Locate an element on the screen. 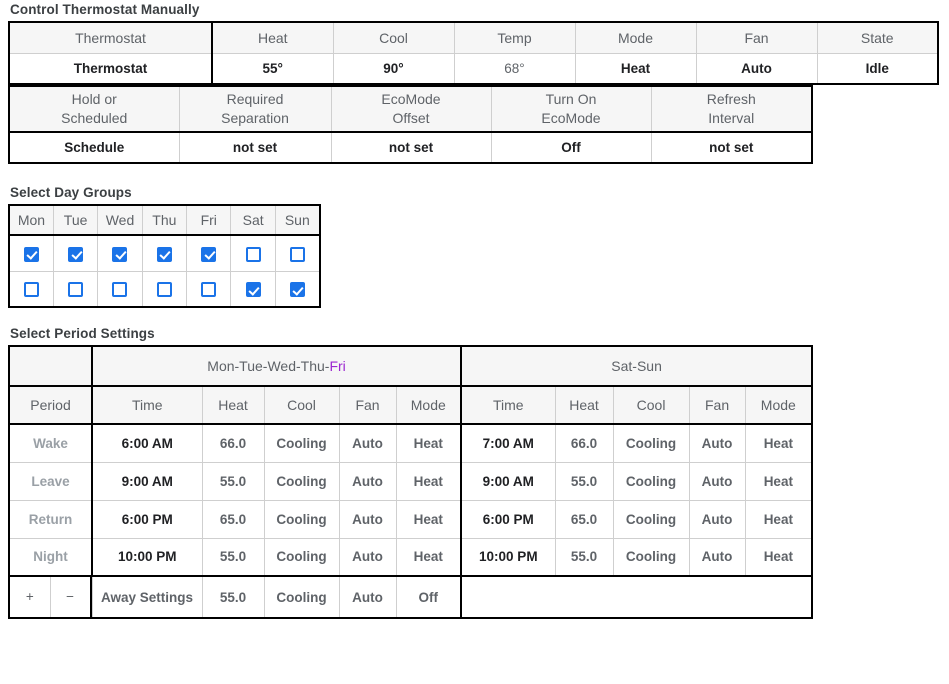  checkbox-group2-sun is located at coordinates (297, 290).